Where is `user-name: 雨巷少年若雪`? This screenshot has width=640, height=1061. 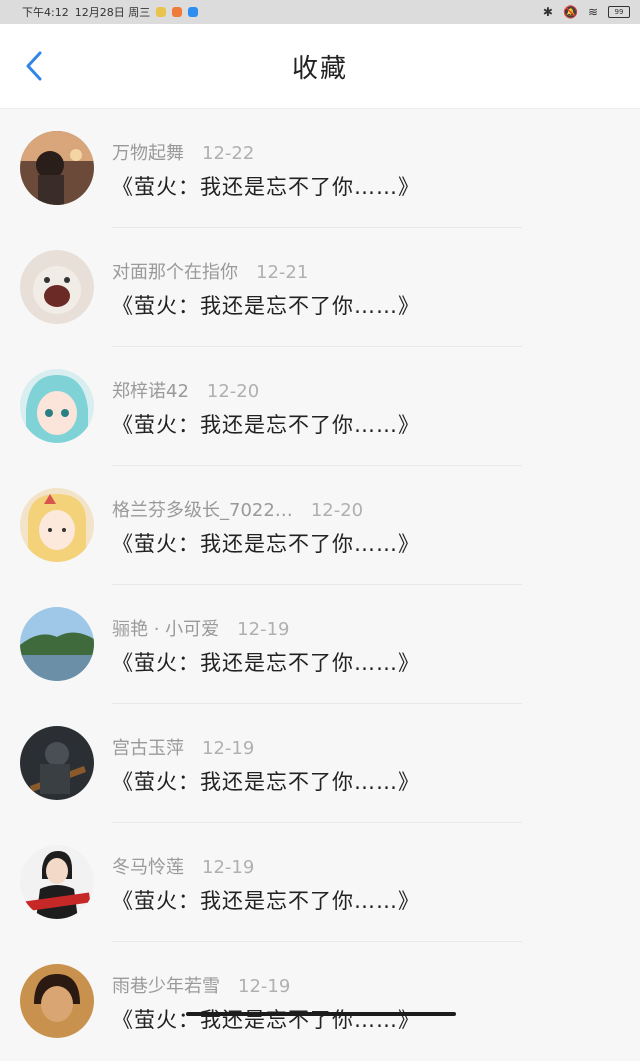 user-name: 雨巷少年若雪 is located at coordinates (166, 986).